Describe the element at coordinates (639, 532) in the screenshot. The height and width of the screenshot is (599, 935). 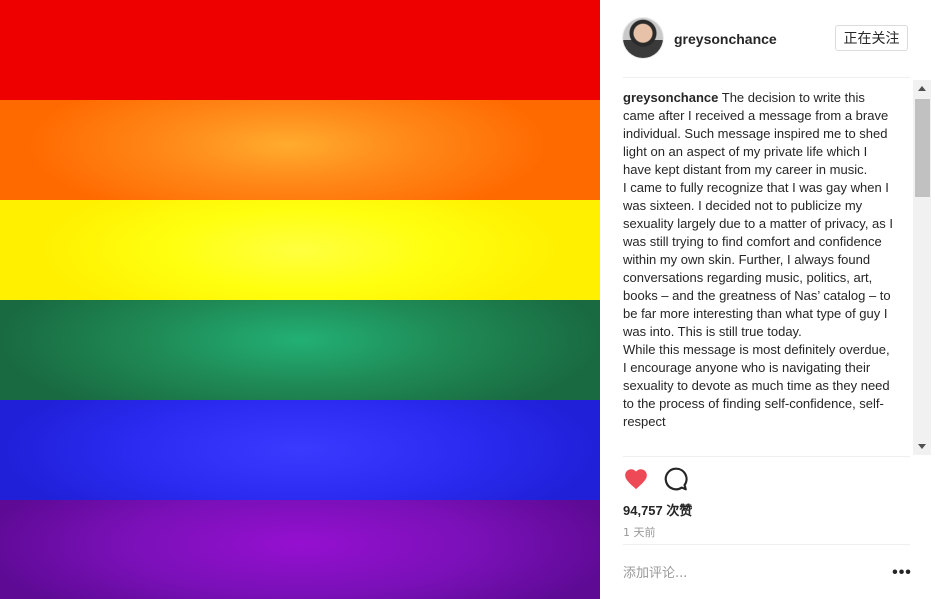
I see `post-timestamp: 1 天前` at that location.